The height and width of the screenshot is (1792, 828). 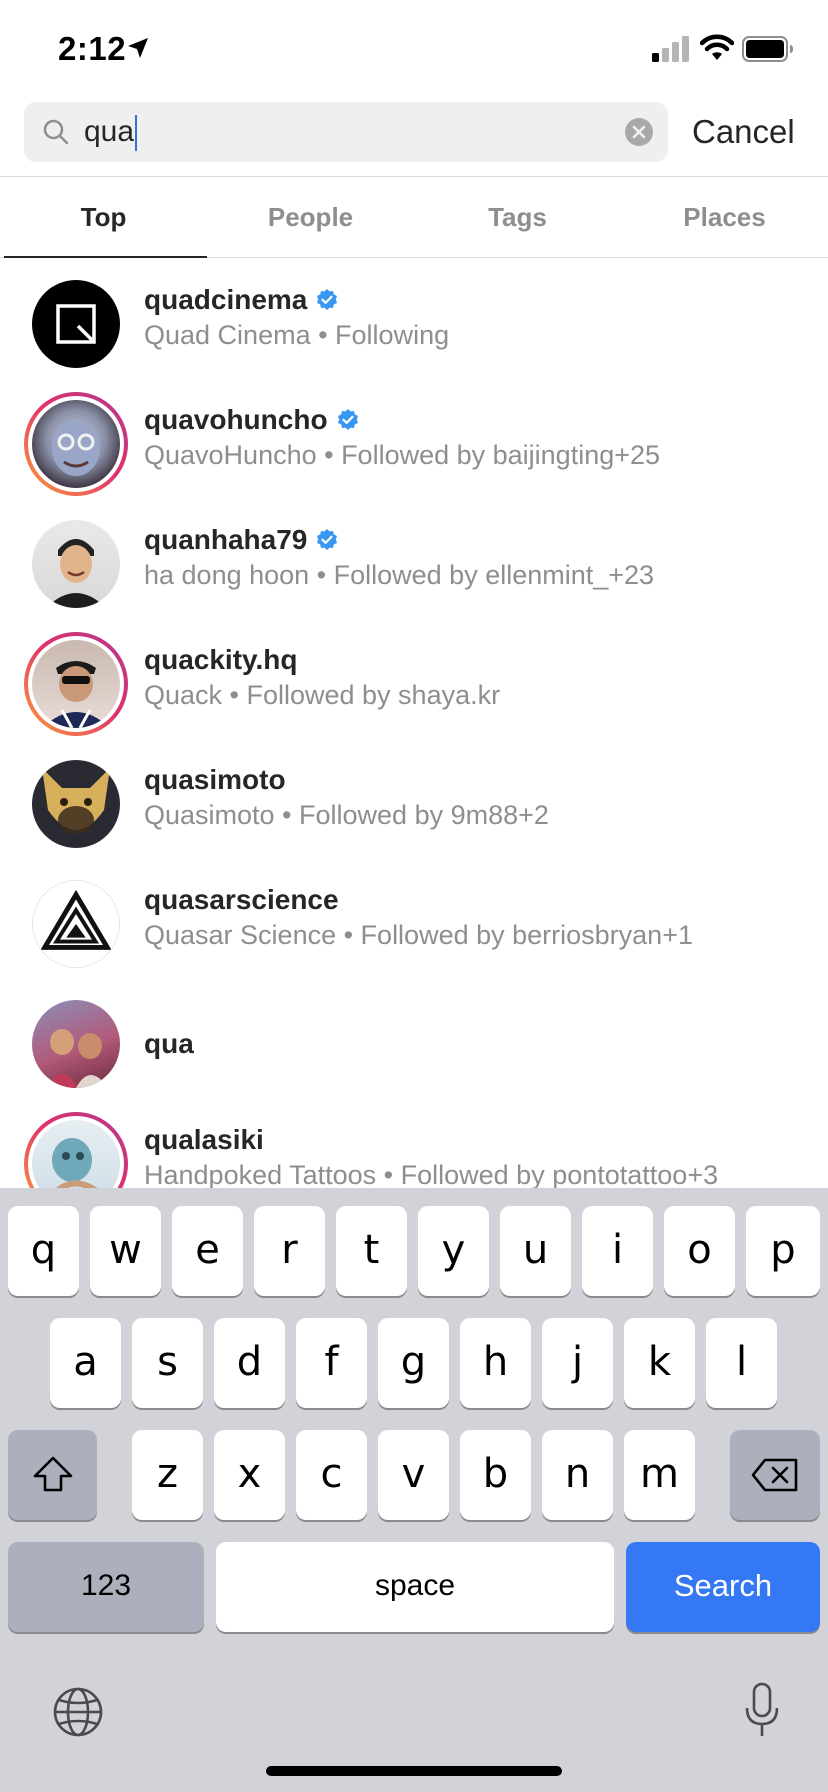 What do you see at coordinates (371, 1251) in the screenshot?
I see `key-t: t` at bounding box center [371, 1251].